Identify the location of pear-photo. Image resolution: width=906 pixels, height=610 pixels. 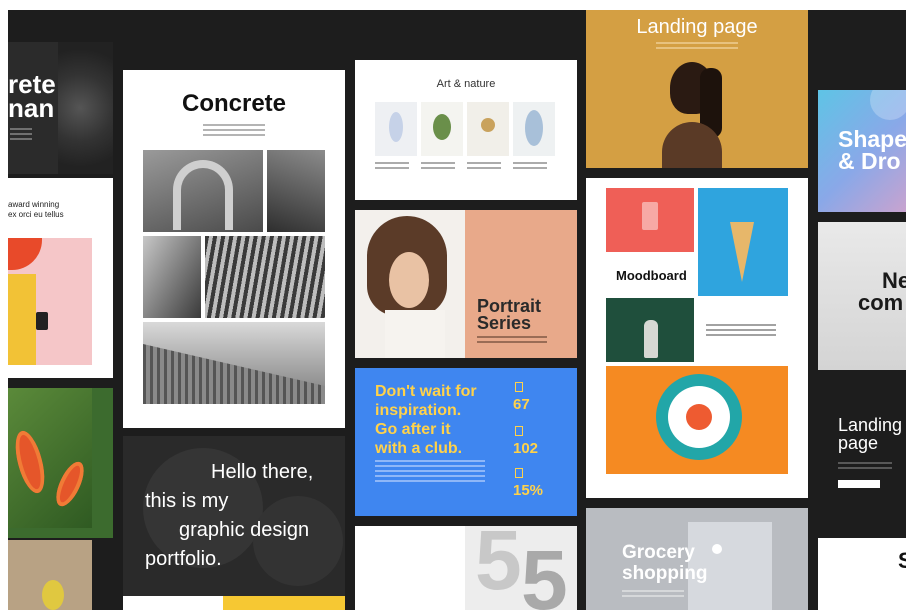
(53, 595).